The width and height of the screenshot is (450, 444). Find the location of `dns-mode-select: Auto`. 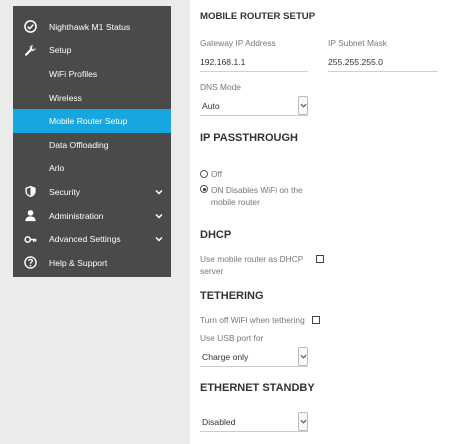

dns-mode-select: Auto is located at coordinates (254, 106).